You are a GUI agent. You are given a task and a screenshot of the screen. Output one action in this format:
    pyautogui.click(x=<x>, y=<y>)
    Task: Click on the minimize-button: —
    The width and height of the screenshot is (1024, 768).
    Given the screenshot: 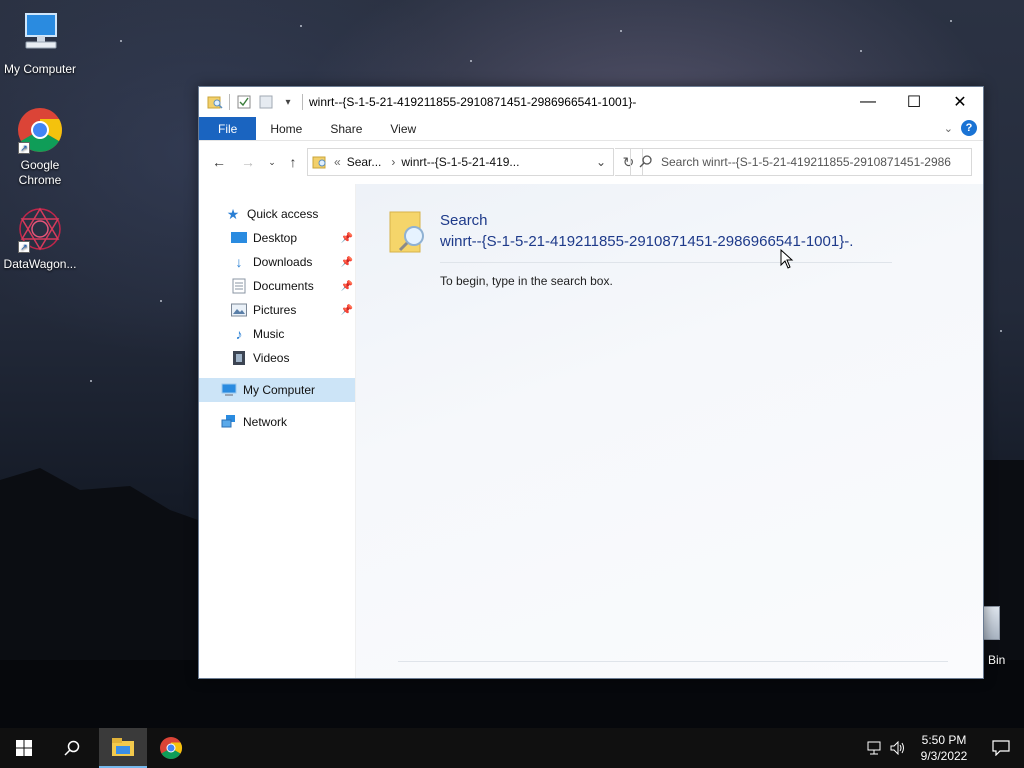 What is the action you would take?
    pyautogui.click(x=868, y=102)
    